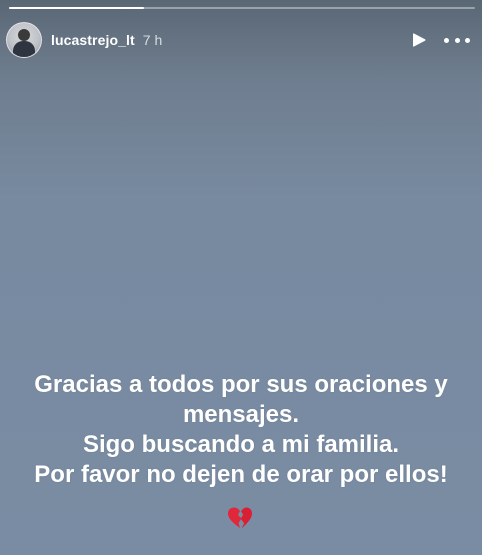 The width and height of the screenshot is (482, 555). Describe the element at coordinates (24, 49) in the screenshot. I see `avatar-body` at that location.